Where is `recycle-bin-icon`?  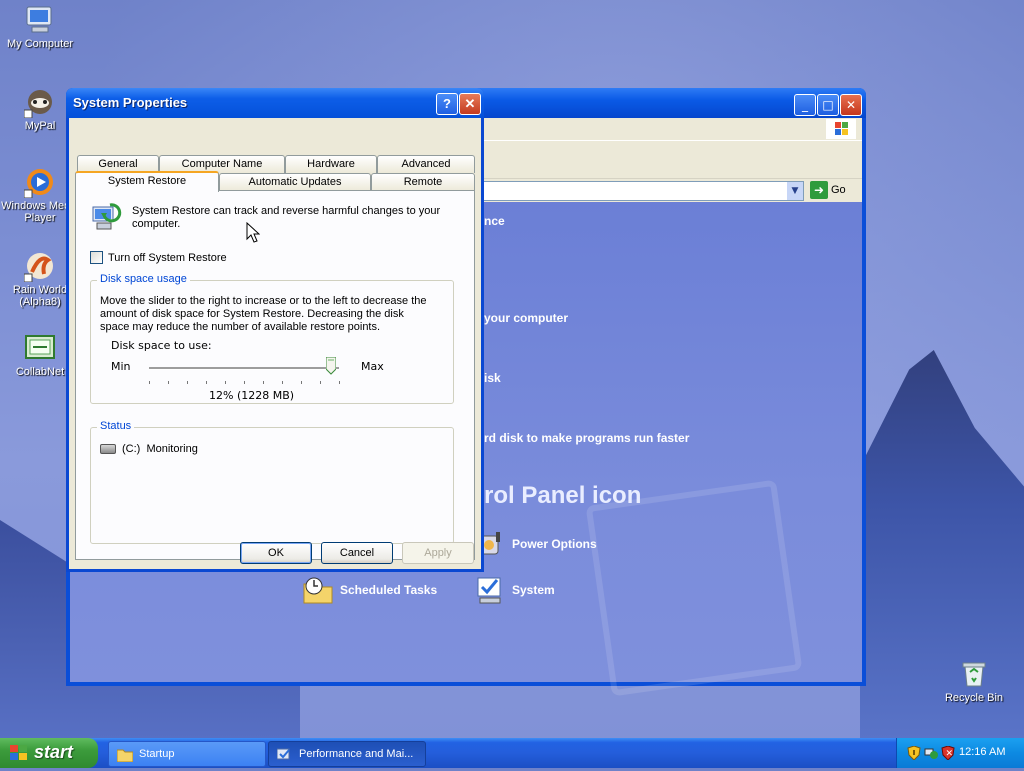
recycle-bin-icon is located at coordinates (974, 674).